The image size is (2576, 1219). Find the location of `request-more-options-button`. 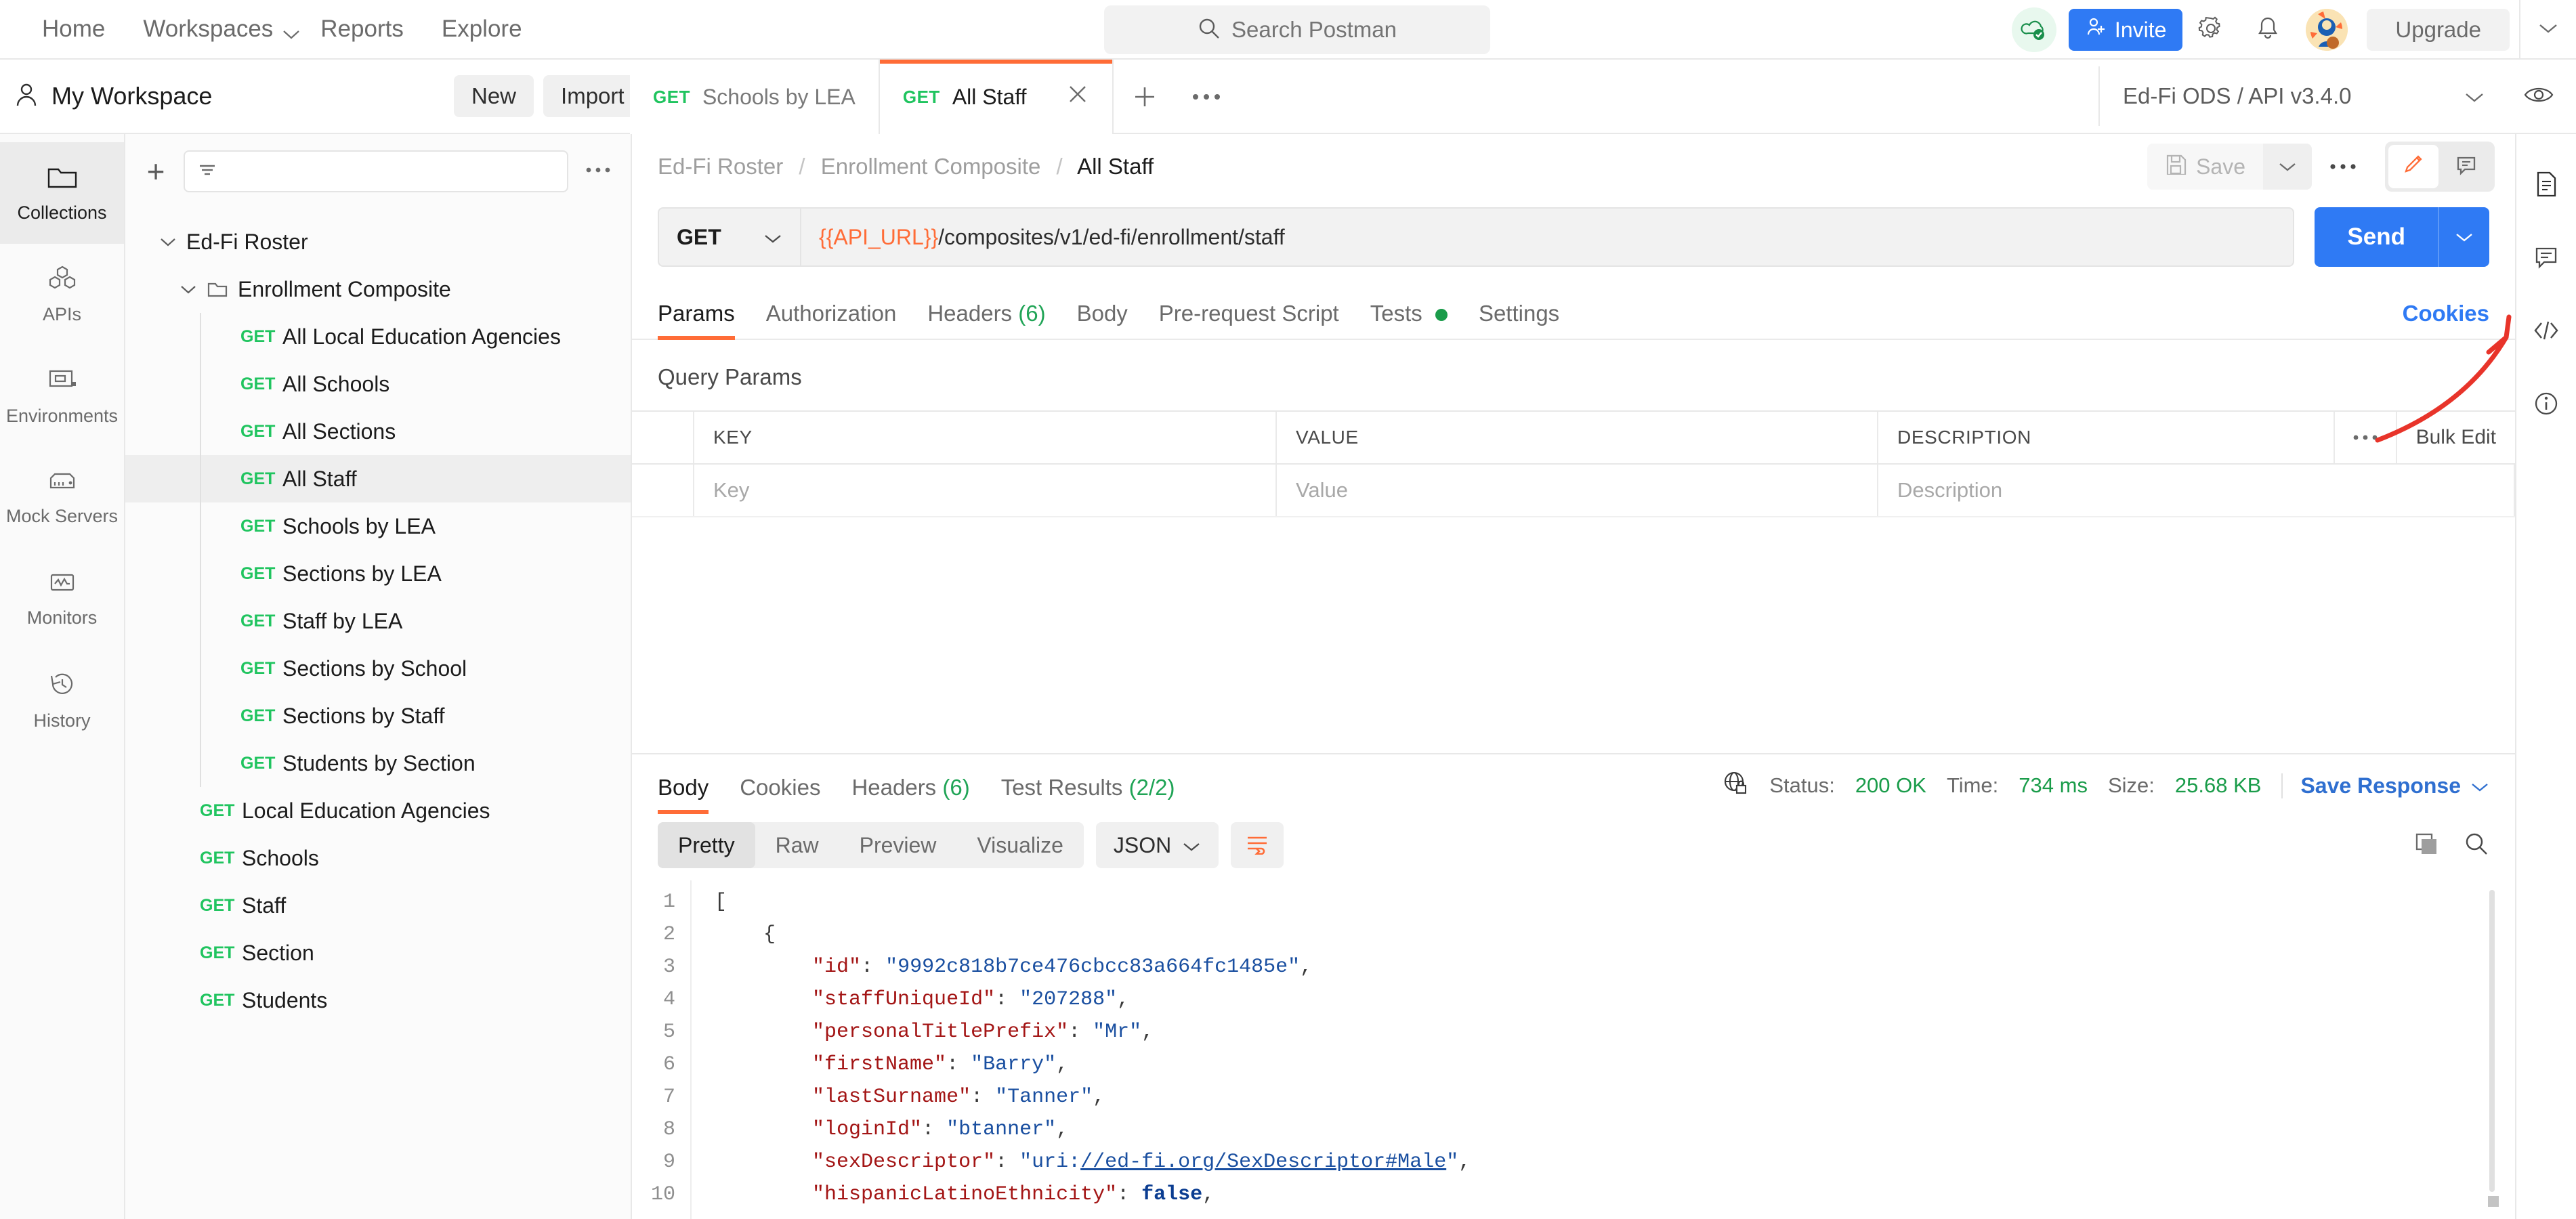

request-more-options-button is located at coordinates (2343, 167).